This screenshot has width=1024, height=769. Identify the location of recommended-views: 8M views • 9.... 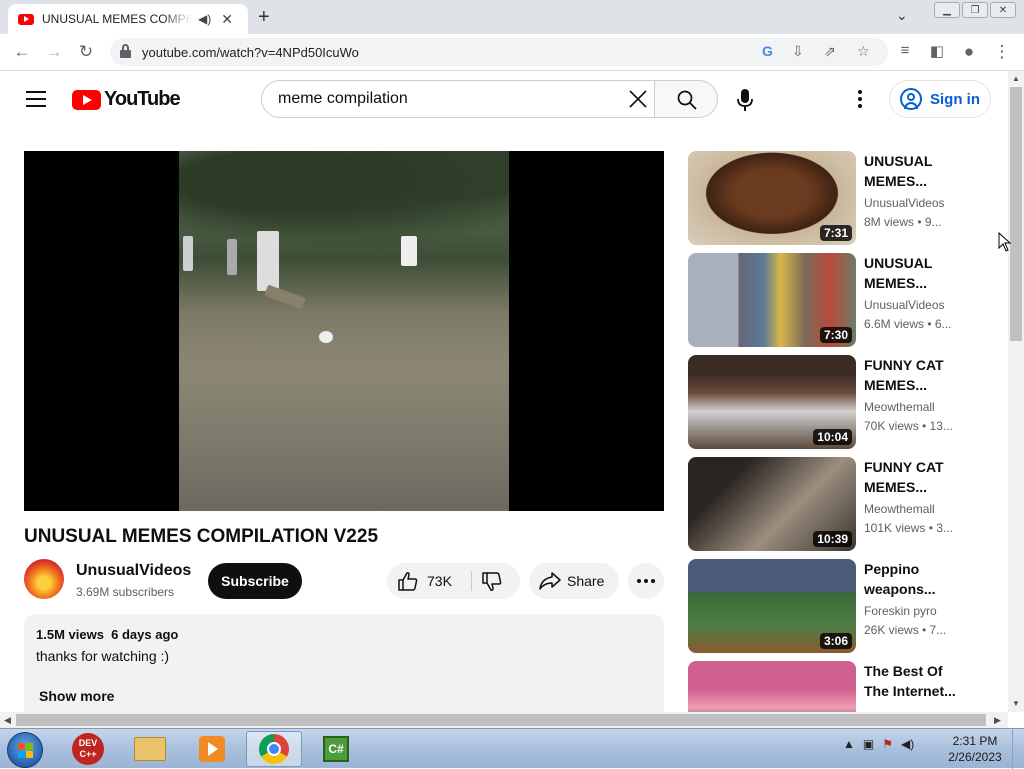
(903, 222).